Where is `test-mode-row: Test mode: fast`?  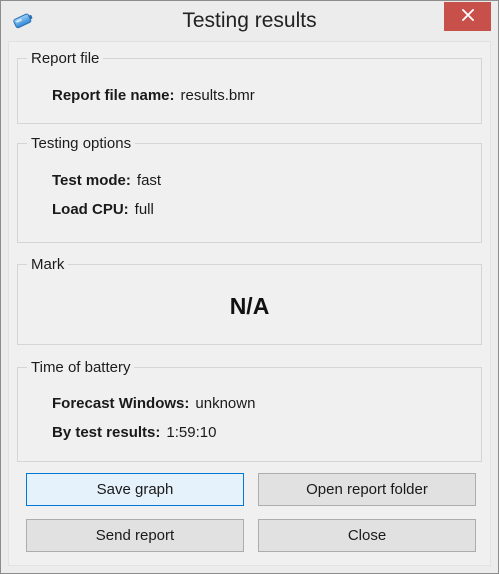
test-mode-row: Test mode: fast is located at coordinates (106, 181).